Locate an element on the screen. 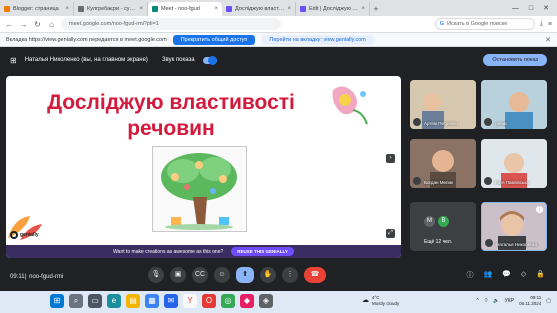 This screenshot has height=313, width=557. cloud-icon: ☁ is located at coordinates (365, 300).